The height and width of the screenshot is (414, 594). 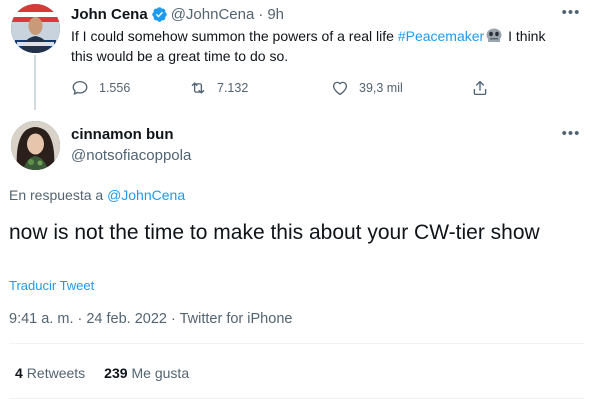 I want to click on alien-monster-emoji-icon, so click(x=494, y=35).